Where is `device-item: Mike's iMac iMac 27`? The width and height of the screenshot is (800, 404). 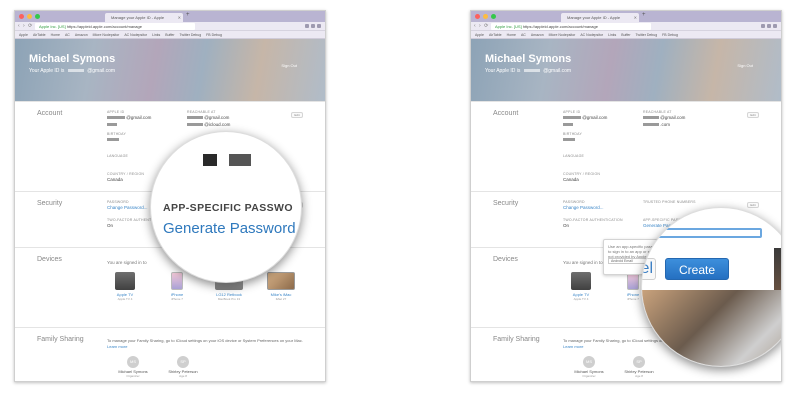 device-item: Mike's iMac iMac 27 is located at coordinates (281, 286).